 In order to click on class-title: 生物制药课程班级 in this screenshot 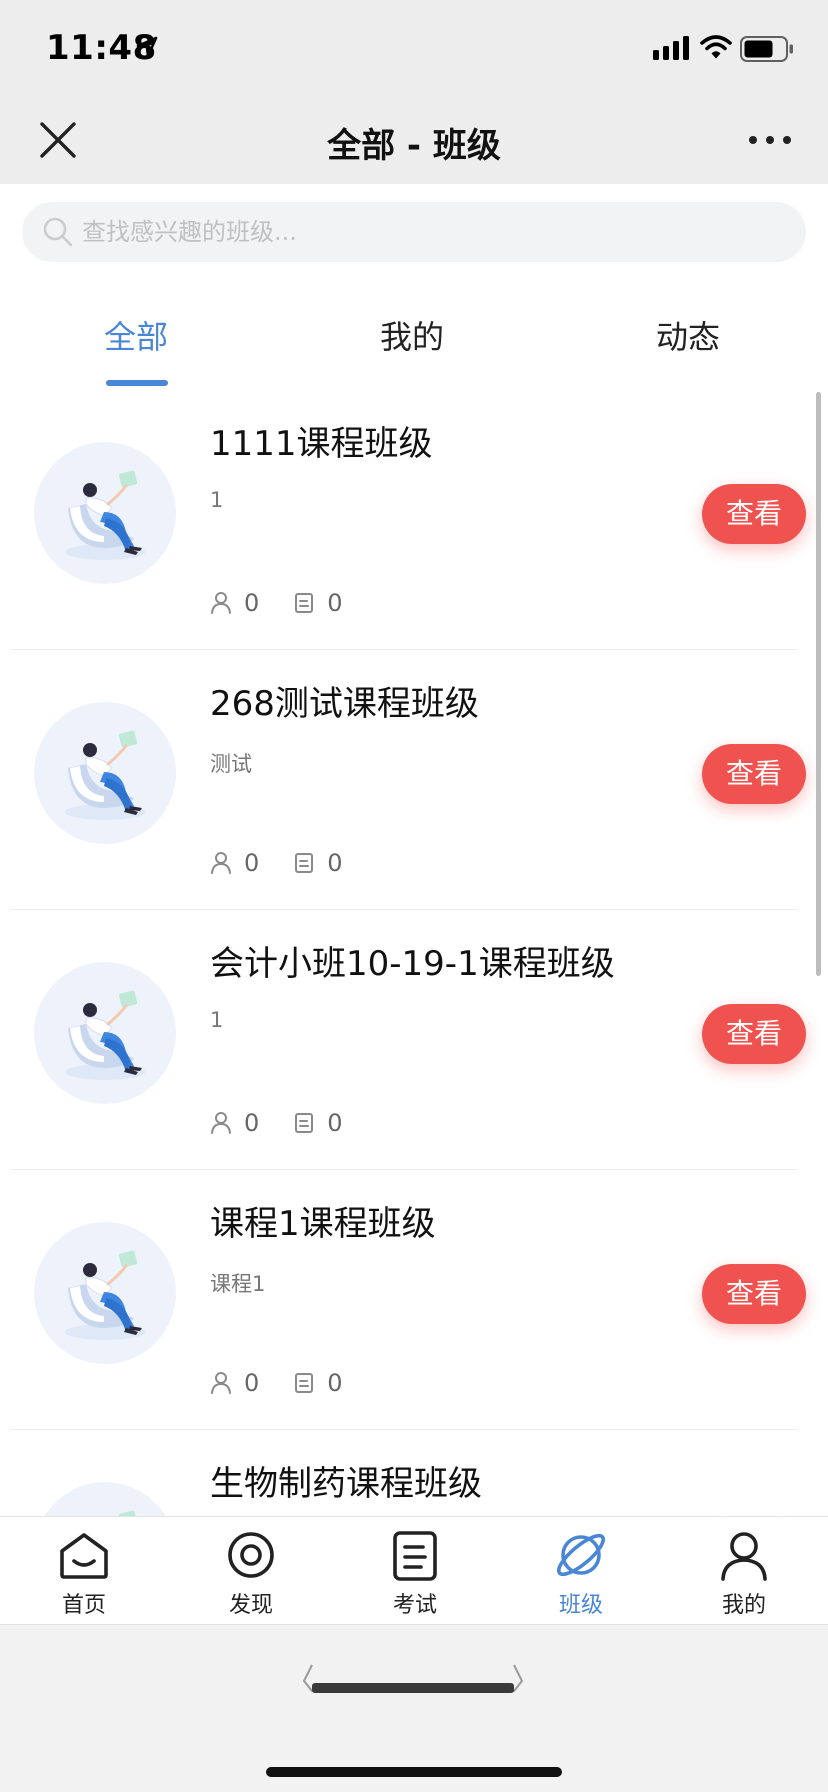, I will do `click(346, 1484)`.